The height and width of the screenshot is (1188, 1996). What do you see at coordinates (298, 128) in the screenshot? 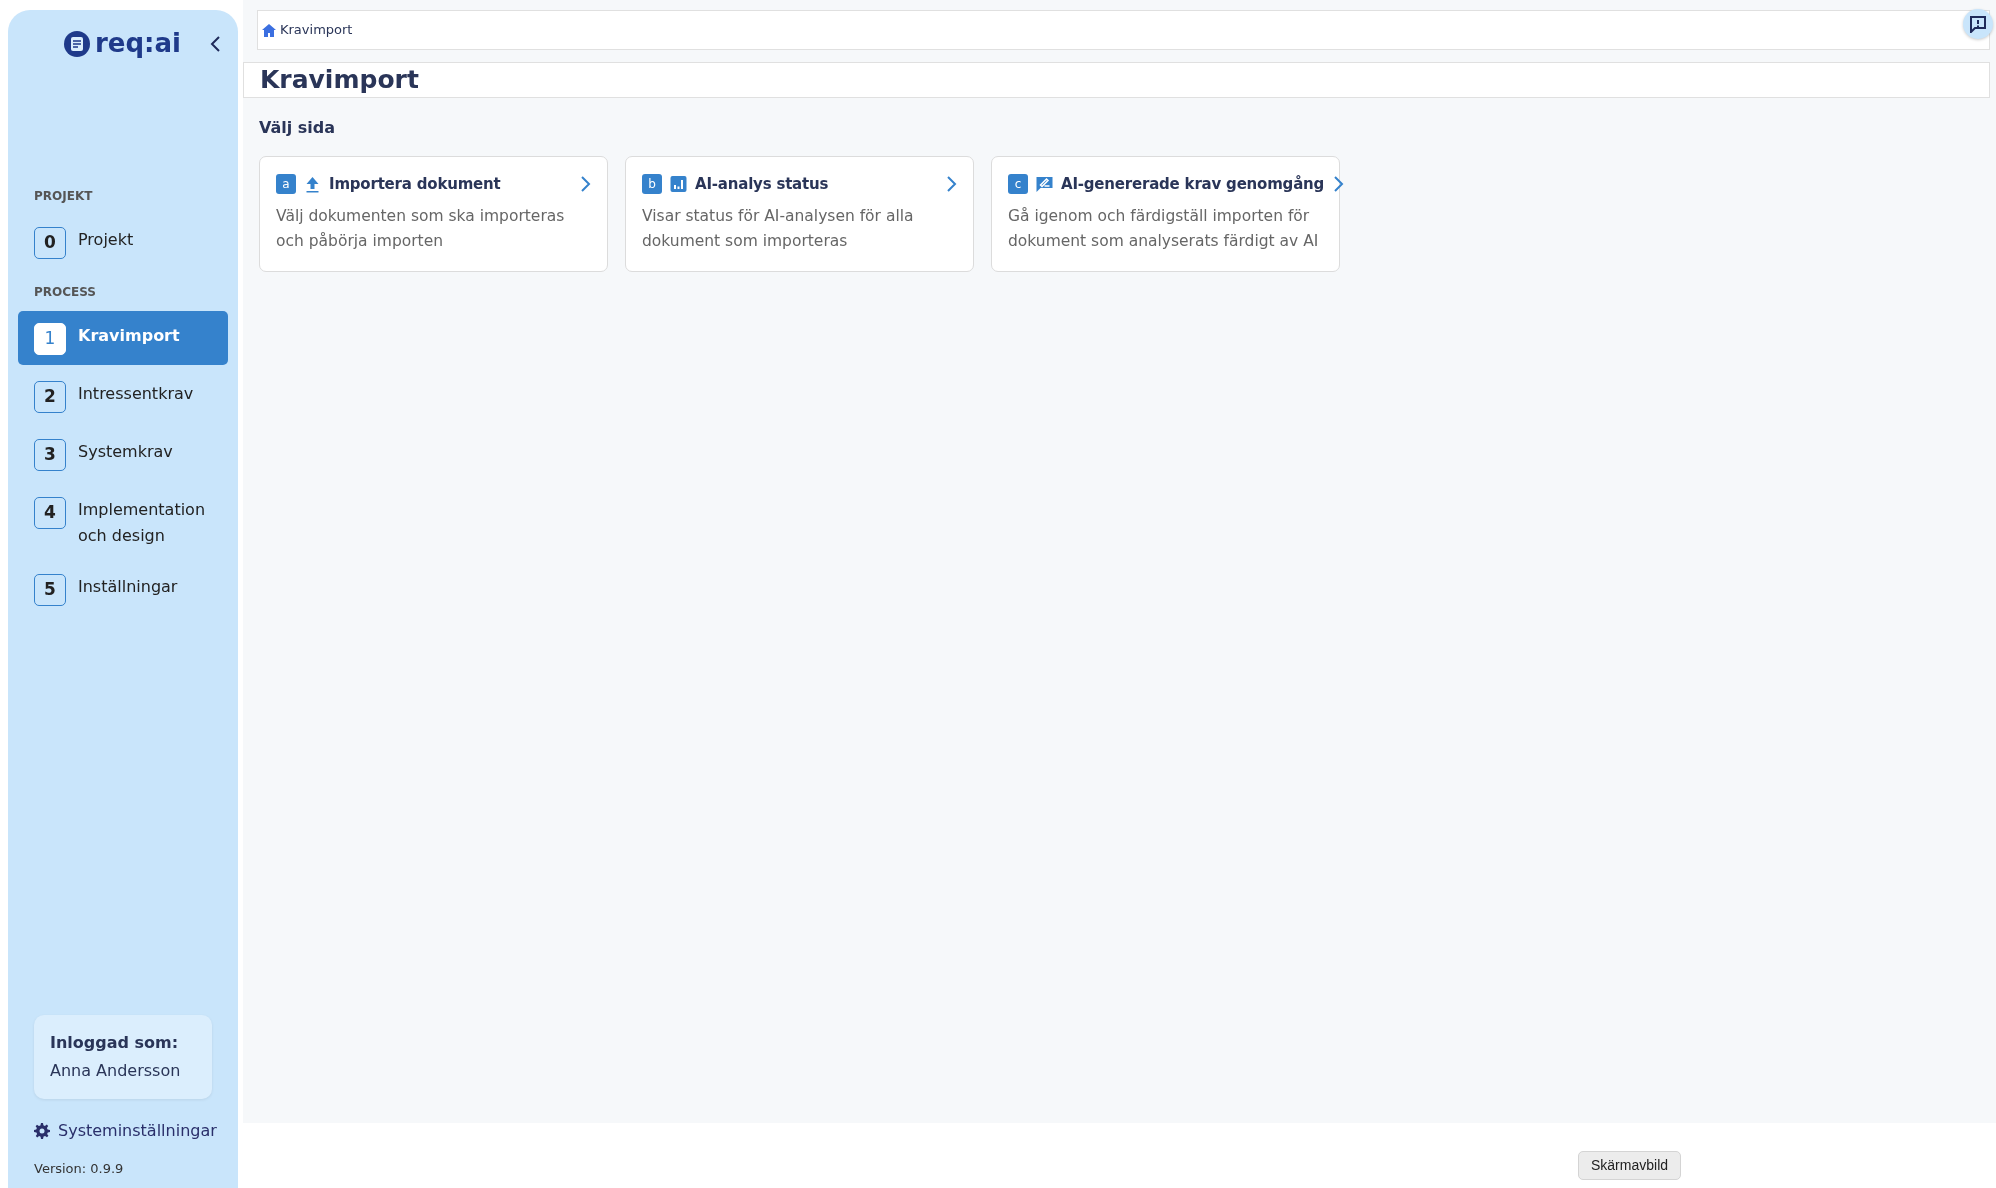
I see `section-title: Välj sida` at bounding box center [298, 128].